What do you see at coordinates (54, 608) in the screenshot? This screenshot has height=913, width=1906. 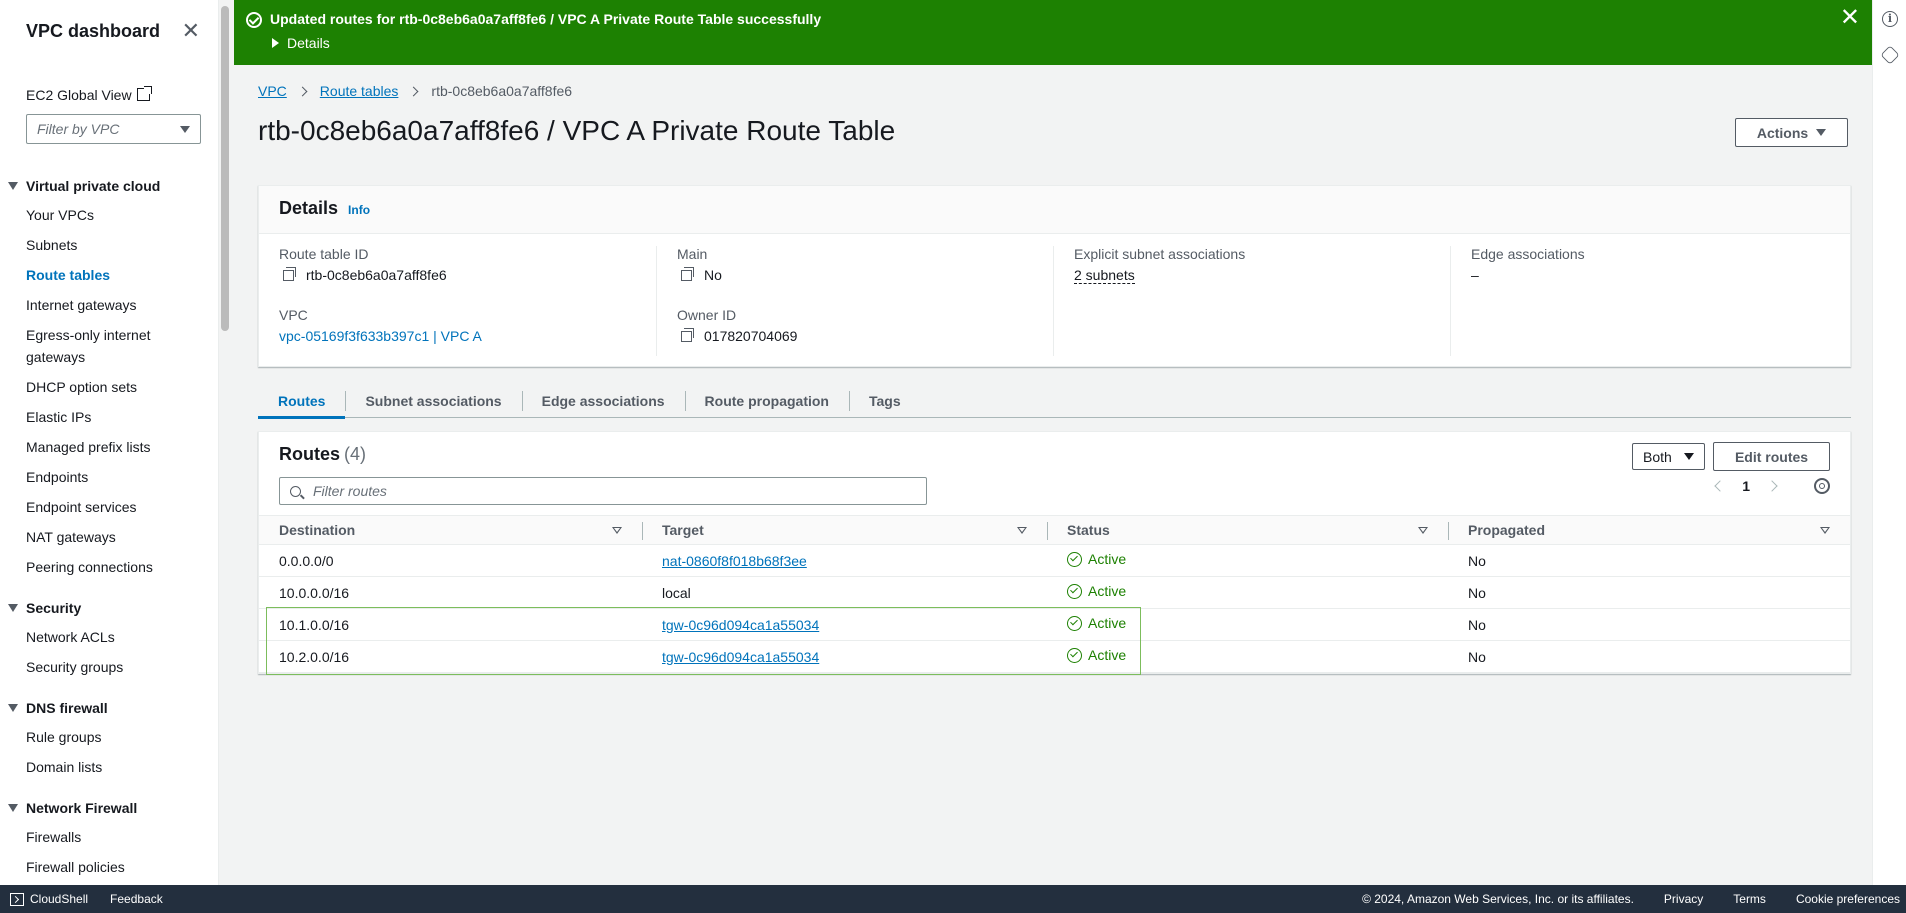 I see `section-title: Security` at bounding box center [54, 608].